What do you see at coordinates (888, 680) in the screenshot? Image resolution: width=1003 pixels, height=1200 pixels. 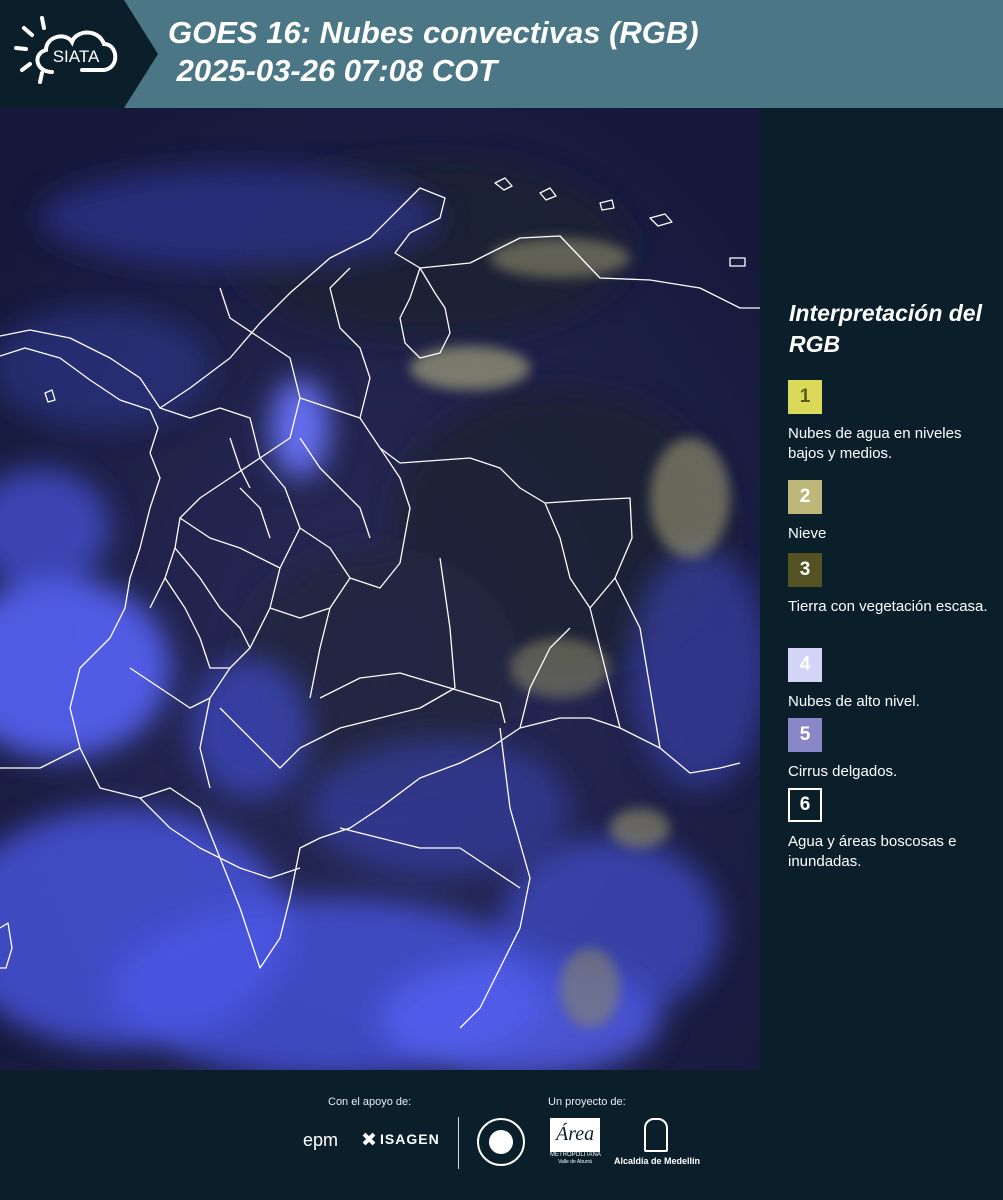 I see `legend-item: 4 Nubes de alto nivel.` at bounding box center [888, 680].